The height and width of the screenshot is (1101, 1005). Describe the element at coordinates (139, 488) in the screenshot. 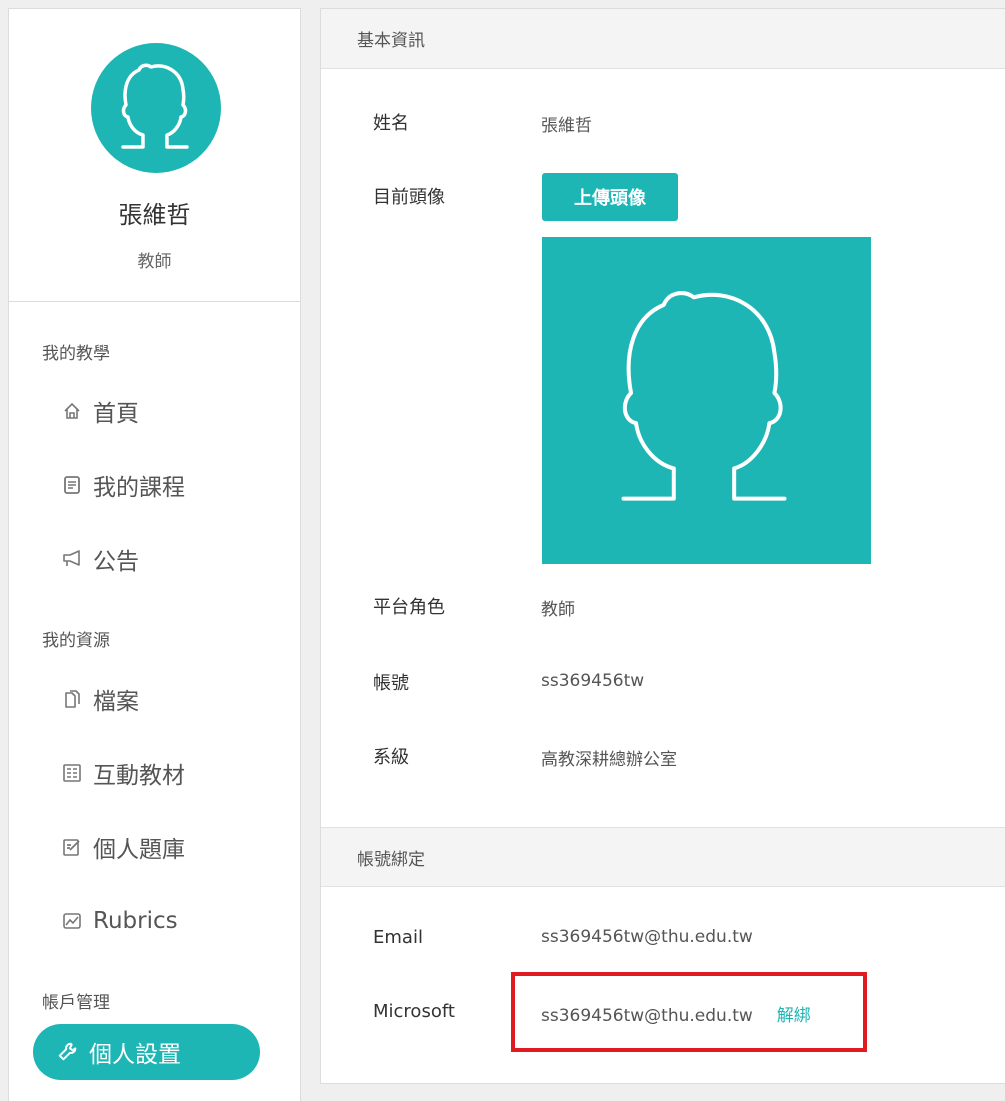

I see `sidebar-item-label: 我的課程` at that location.